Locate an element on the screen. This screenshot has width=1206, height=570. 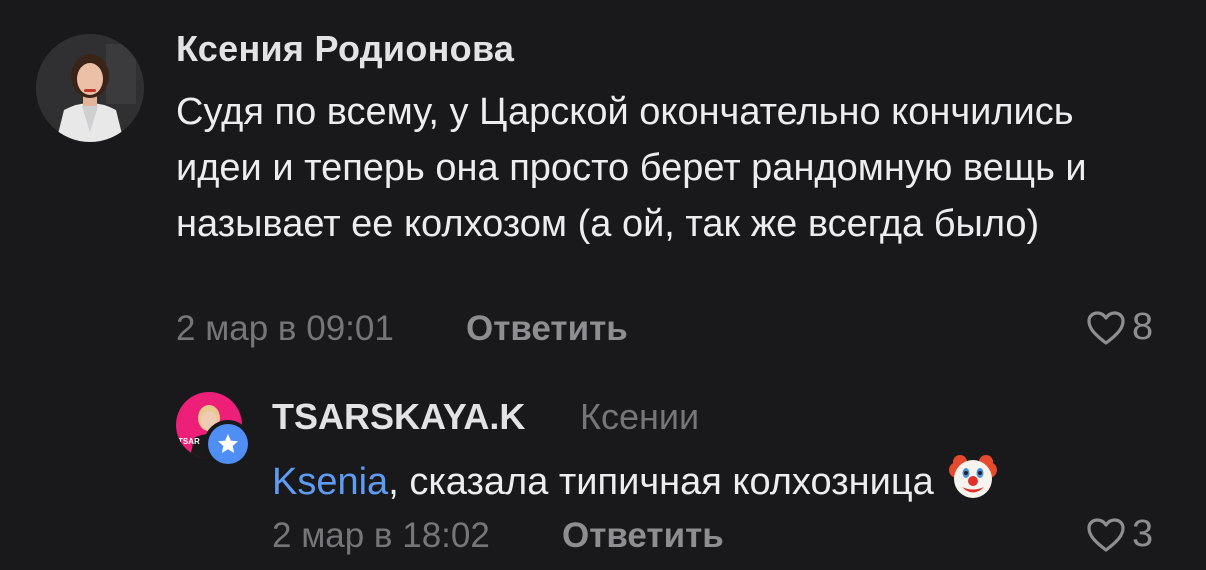
comment-text: Ksenia , сказала типичная колхозница is located at coordinates (635, 482).